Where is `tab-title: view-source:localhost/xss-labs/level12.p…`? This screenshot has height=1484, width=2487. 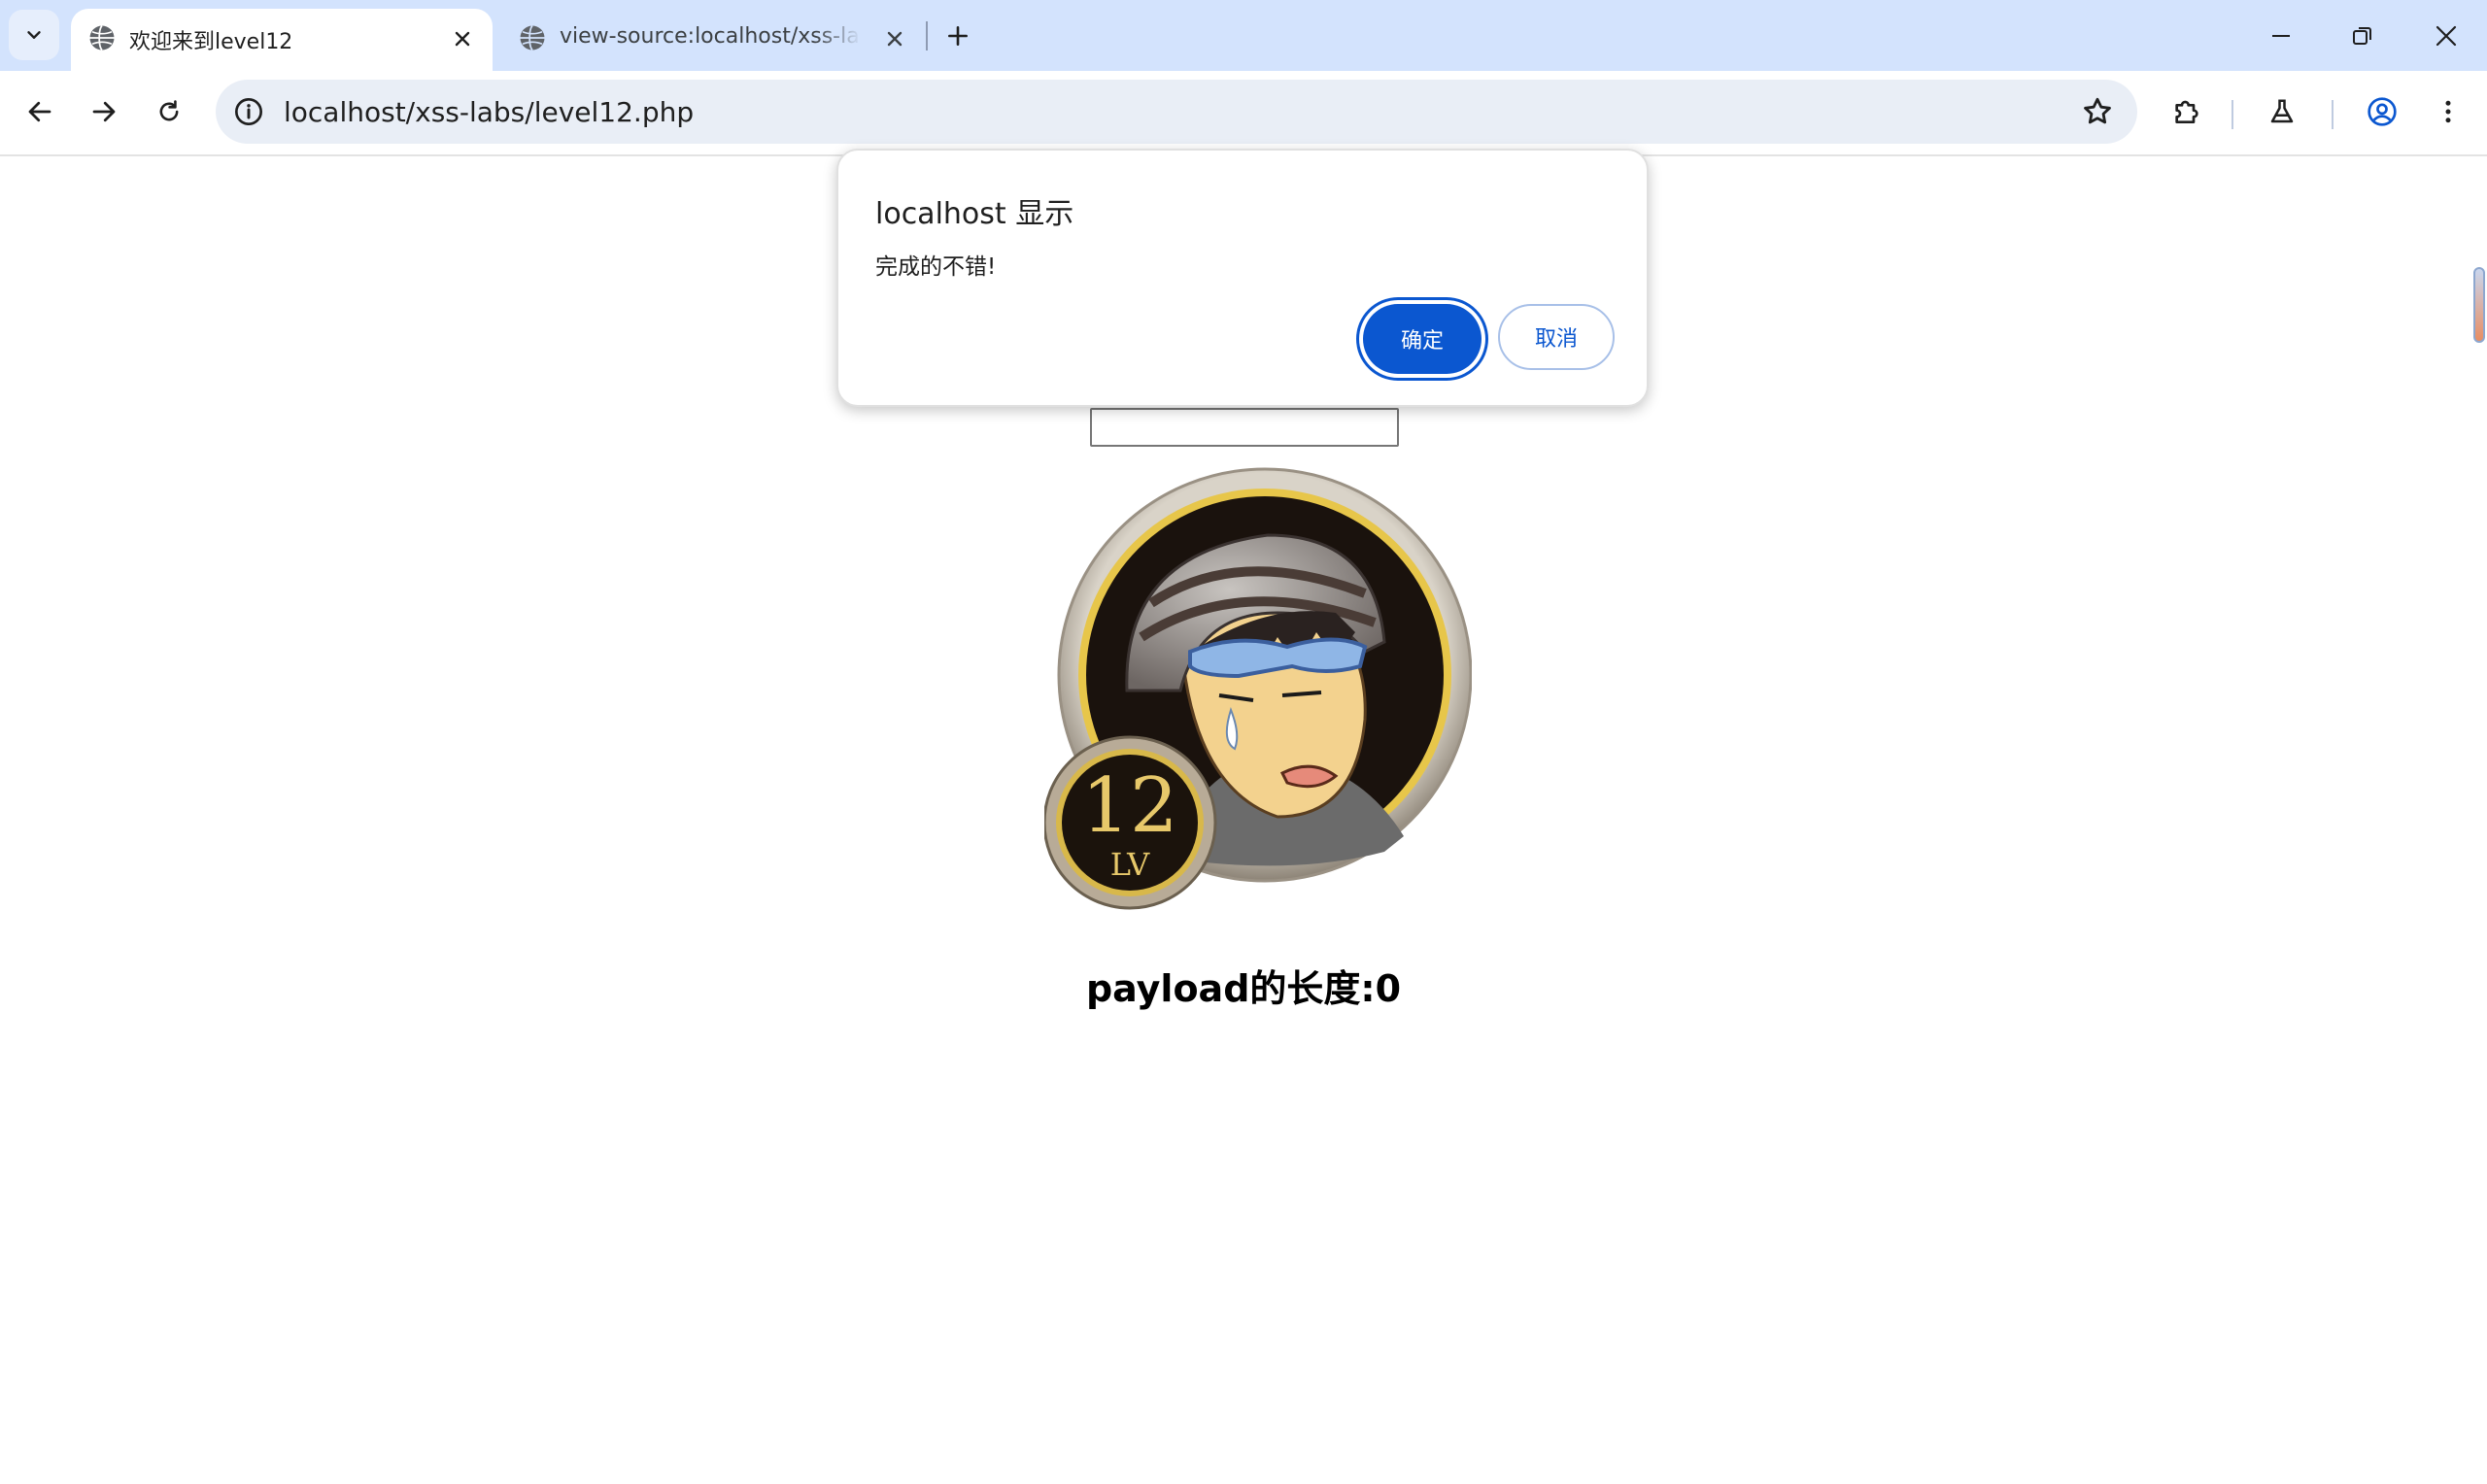
tab-title: view-source:localhost/xss-labs/level12.p… is located at coordinates (710, 36).